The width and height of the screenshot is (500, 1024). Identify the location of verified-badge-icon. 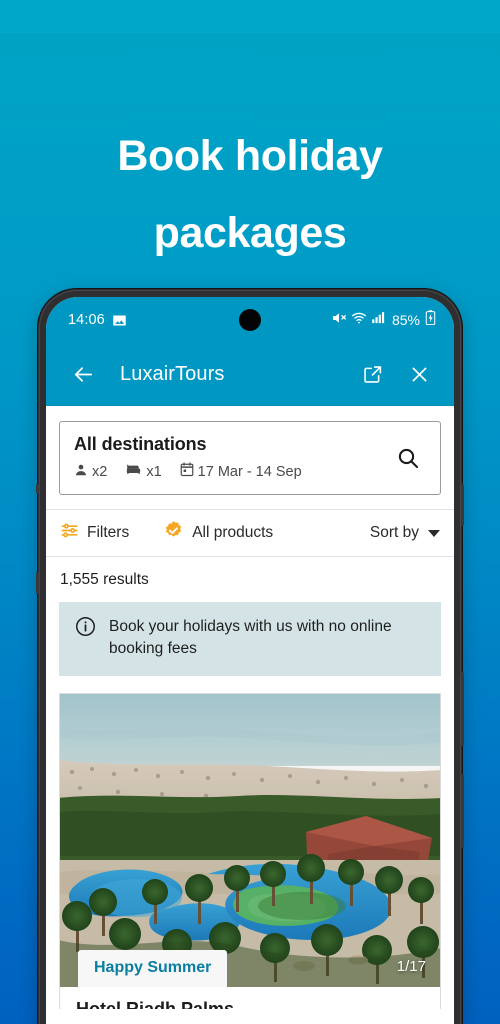
(173, 533).